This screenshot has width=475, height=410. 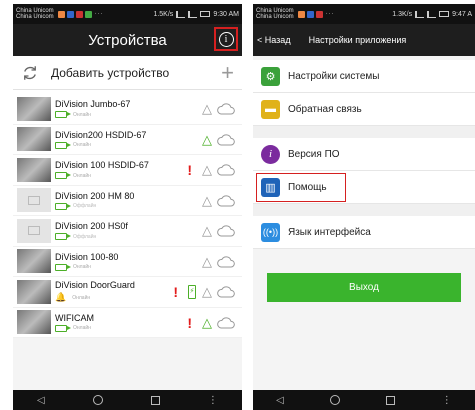 What do you see at coordinates (226, 39) in the screenshot?
I see `info-button: i` at bounding box center [226, 39].